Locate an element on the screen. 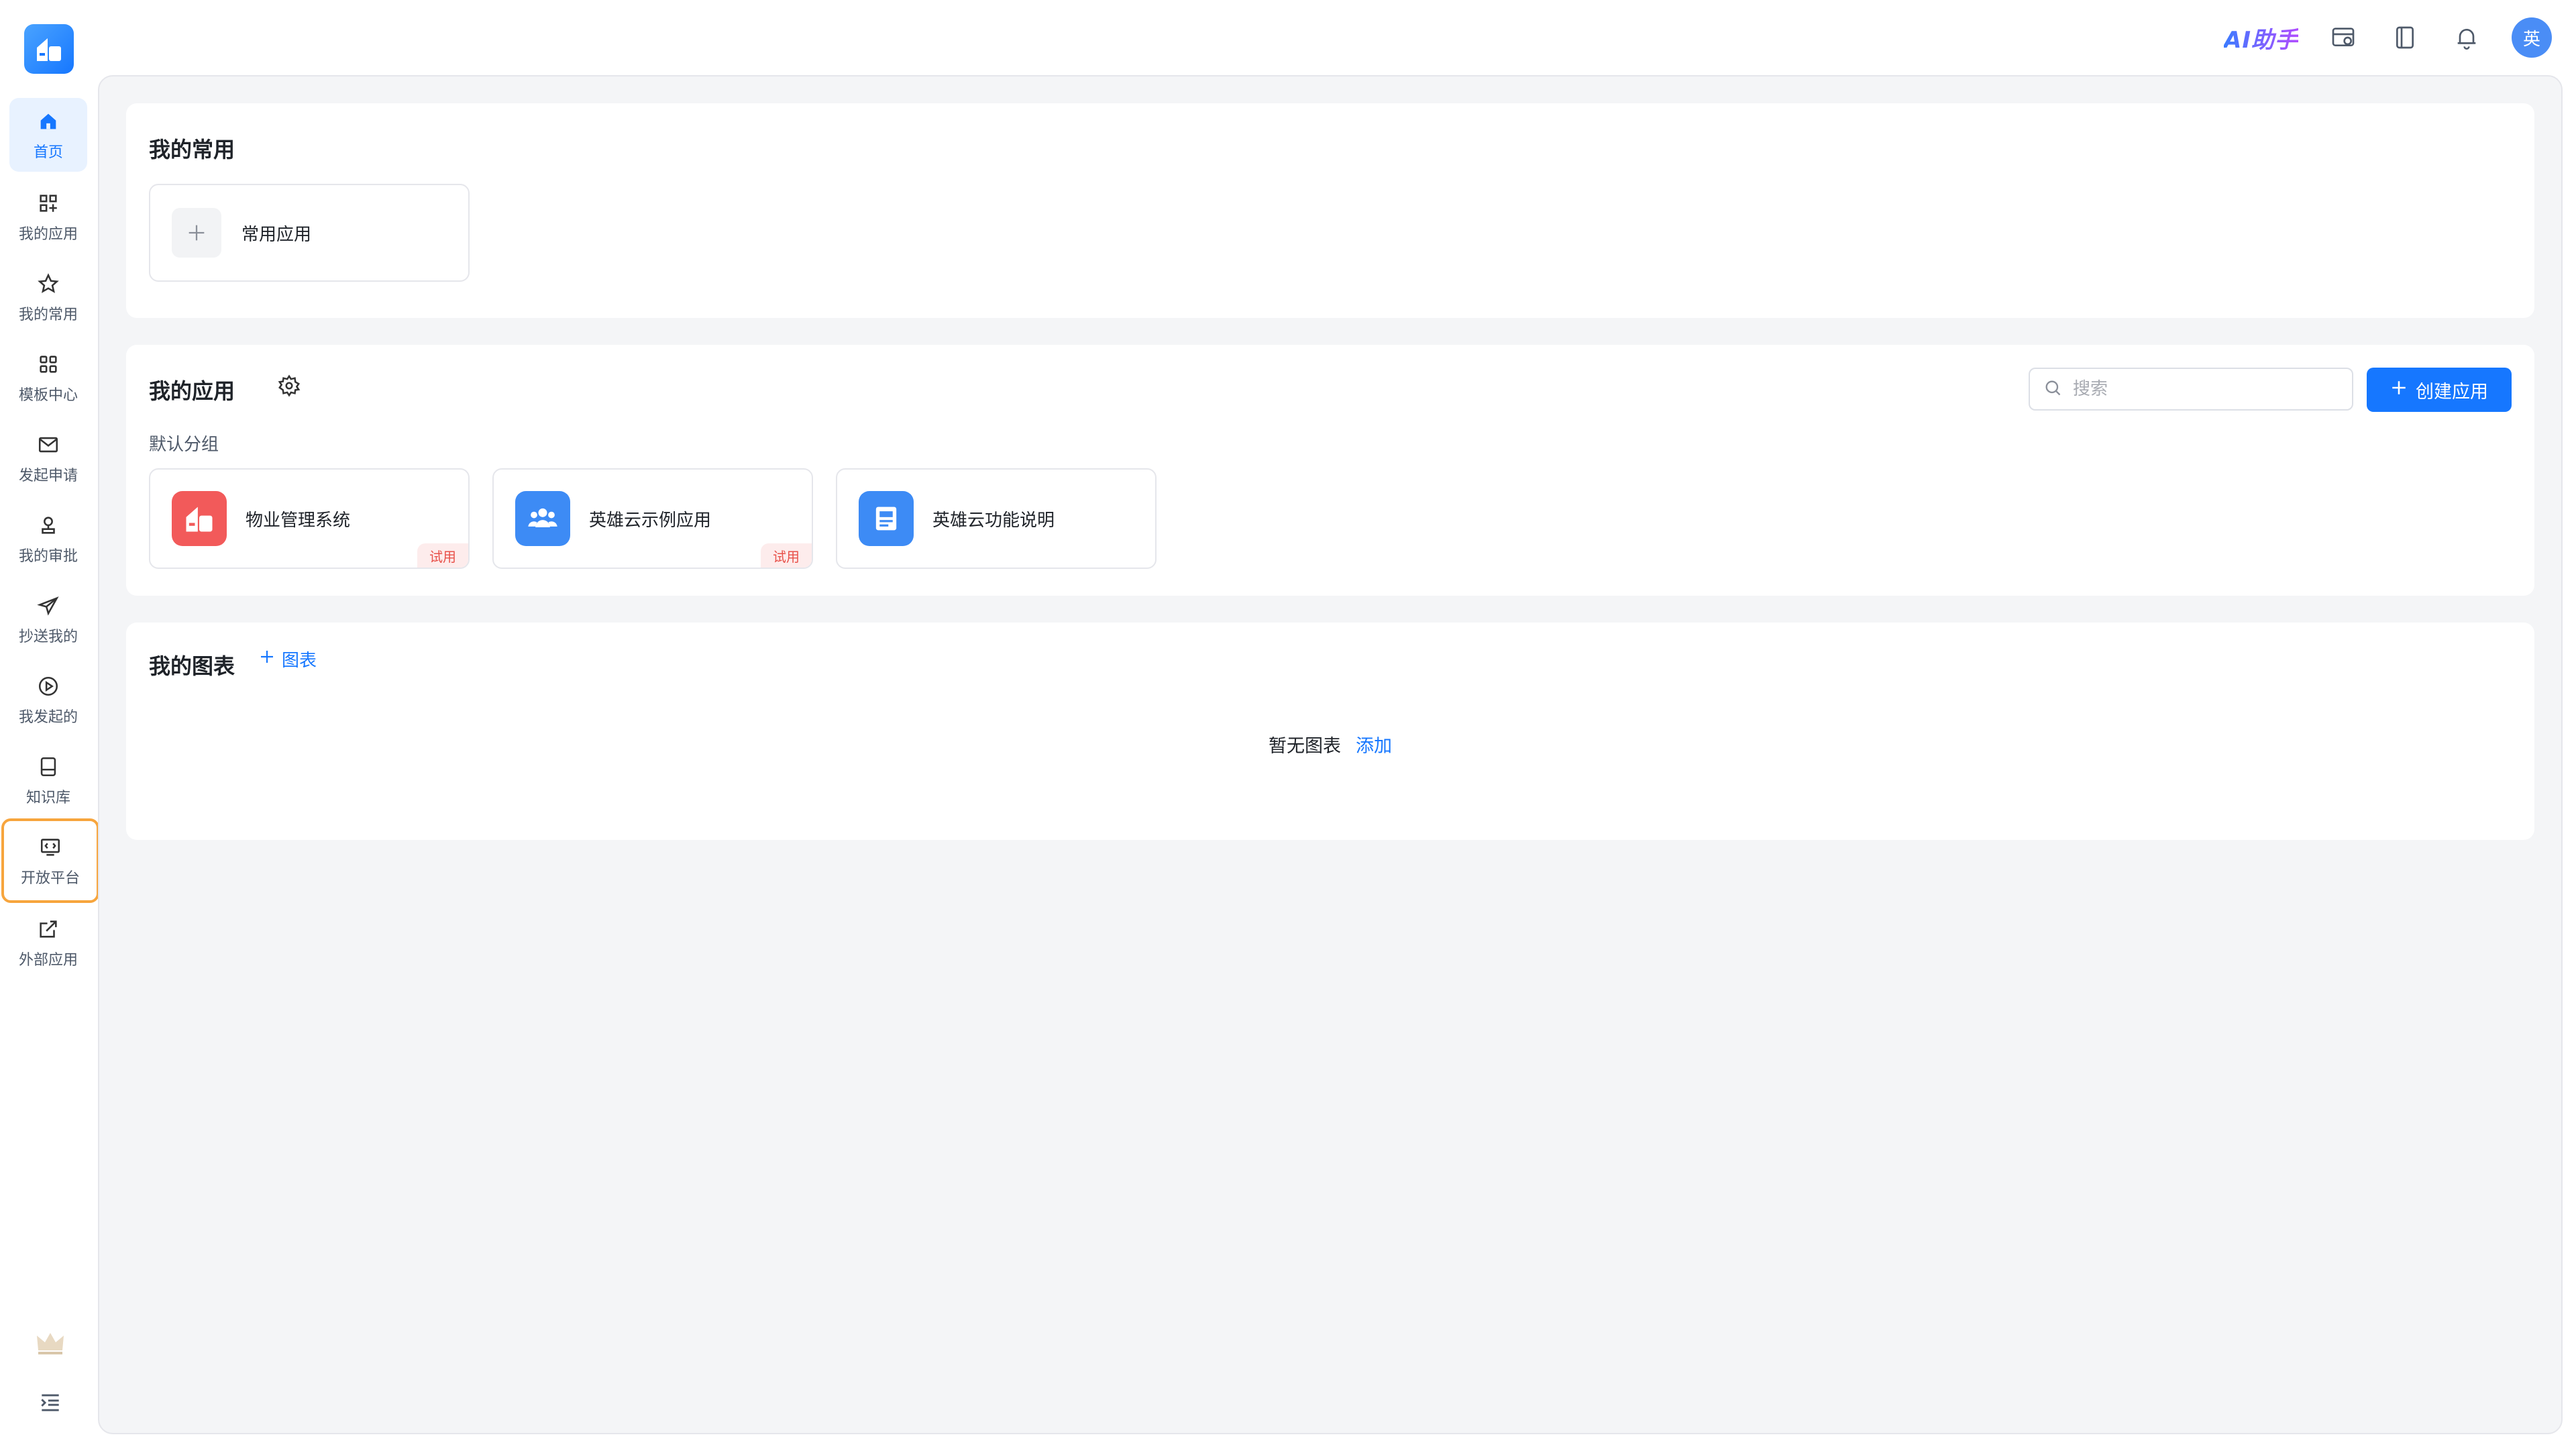 Image resolution: width=2576 pixels, height=1449 pixels. search-icon is located at coordinates (2052, 389).